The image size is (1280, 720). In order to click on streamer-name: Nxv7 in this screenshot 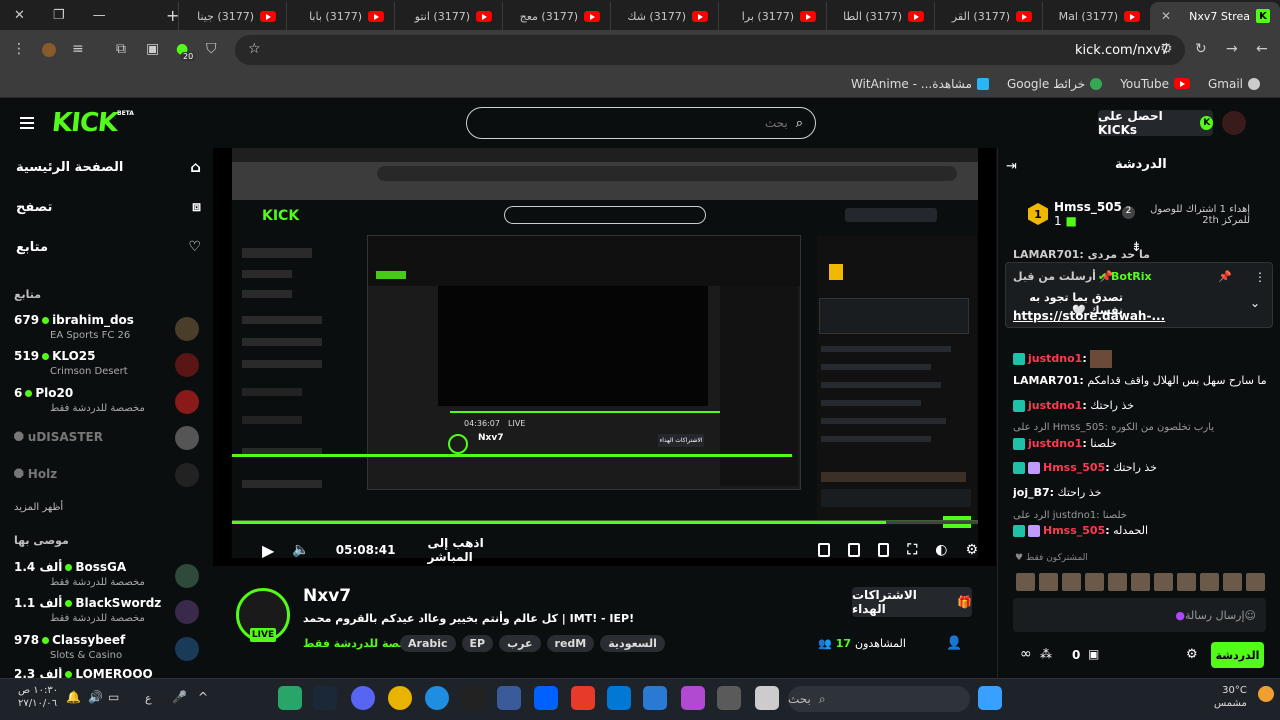, I will do `click(327, 596)`.